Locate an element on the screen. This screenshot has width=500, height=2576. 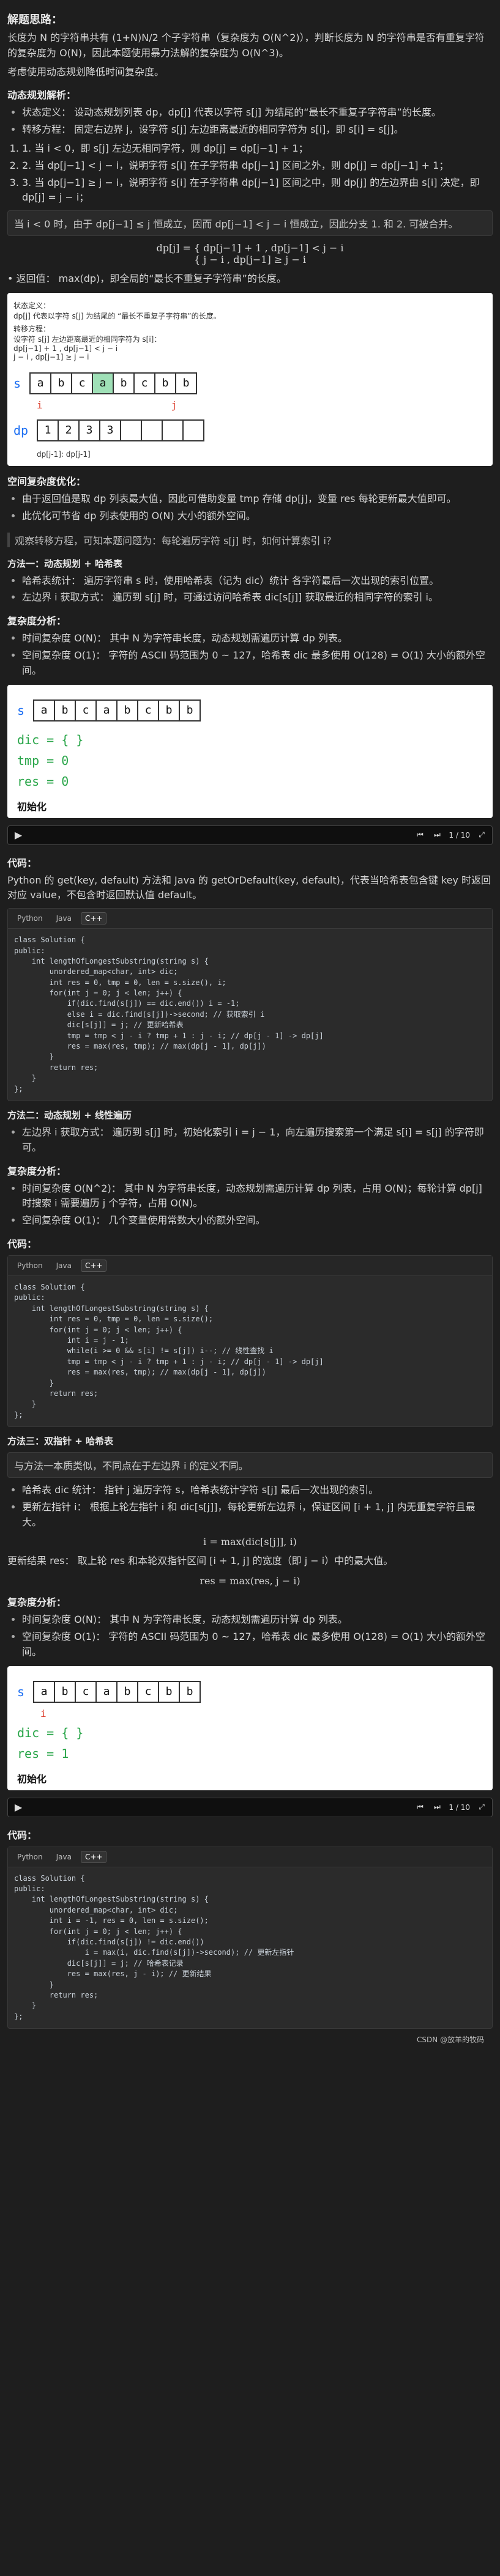
intro-2: 考虑使用动态规划降低时间复杂度。 is located at coordinates (86, 71).